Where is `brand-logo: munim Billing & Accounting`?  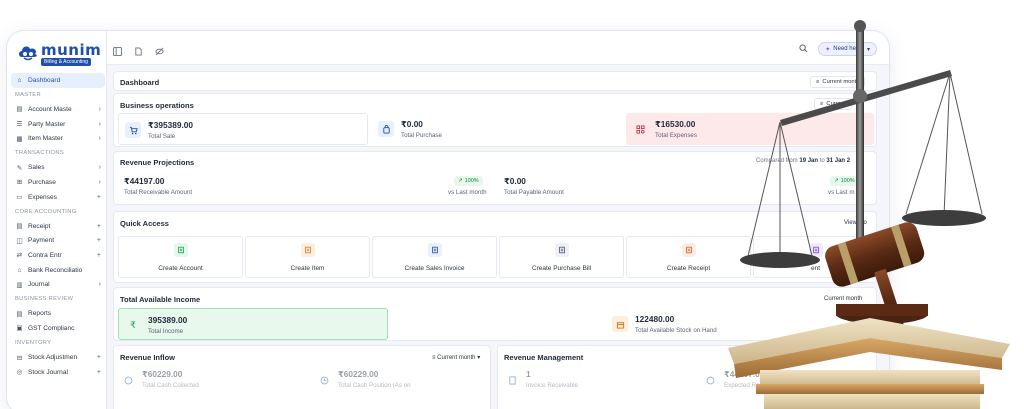
brand-logo: munim Billing & Accounting is located at coordinates (59, 54).